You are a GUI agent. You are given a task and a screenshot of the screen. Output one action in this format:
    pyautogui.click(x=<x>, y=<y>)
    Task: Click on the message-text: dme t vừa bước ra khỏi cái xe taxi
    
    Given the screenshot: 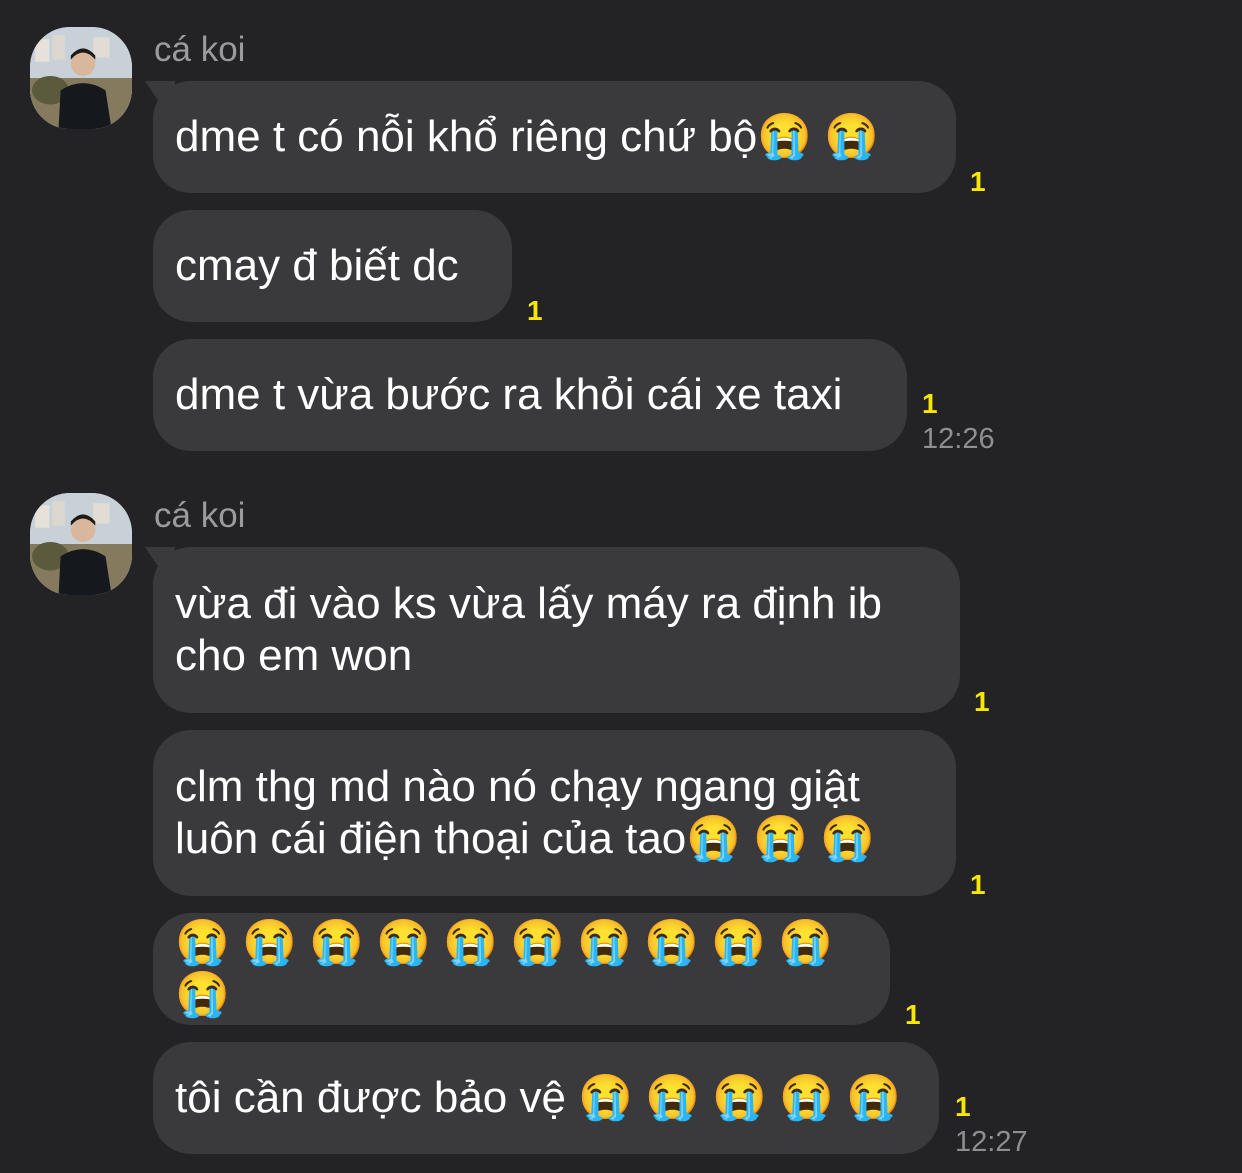 What is the action you would take?
    pyautogui.click(x=509, y=394)
    